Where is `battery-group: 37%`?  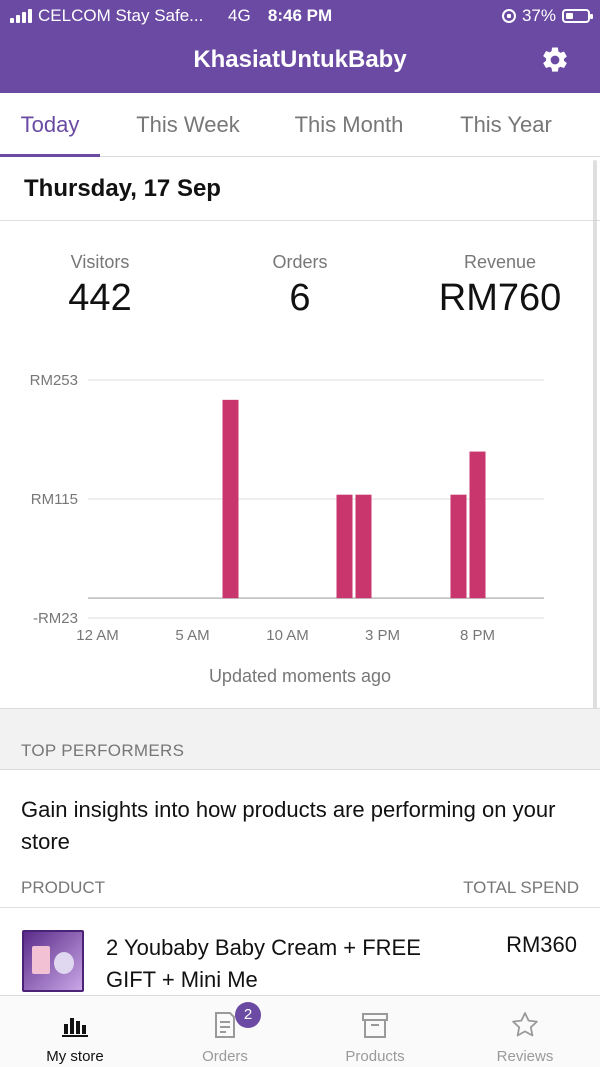
battery-group: 37% is located at coordinates (547, 16).